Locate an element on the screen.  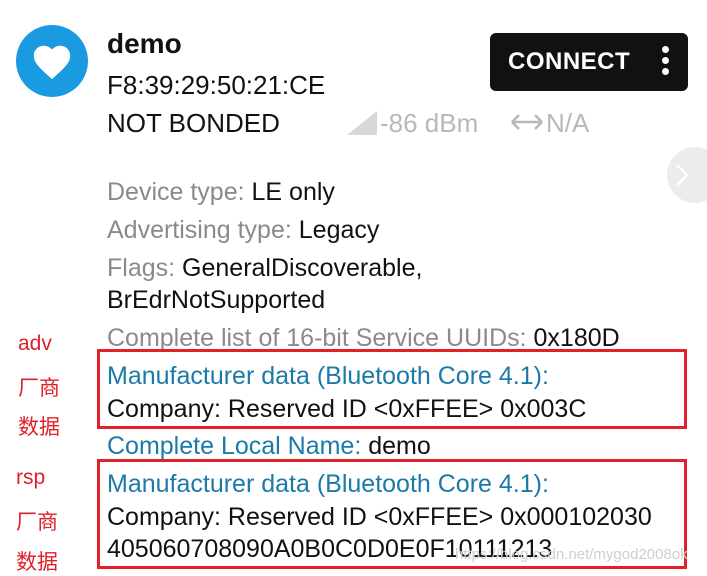
flags-value-2: BrEdrNotSupported is located at coordinates (216, 300).